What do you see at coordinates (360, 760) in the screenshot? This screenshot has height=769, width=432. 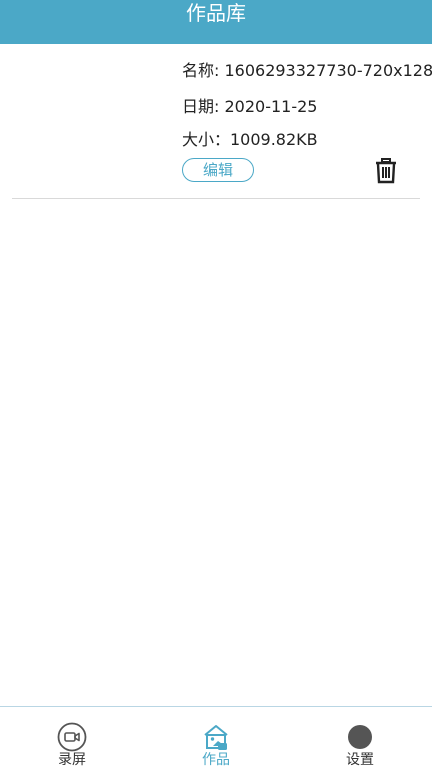 I see `tab-settings-label: 设置` at bounding box center [360, 760].